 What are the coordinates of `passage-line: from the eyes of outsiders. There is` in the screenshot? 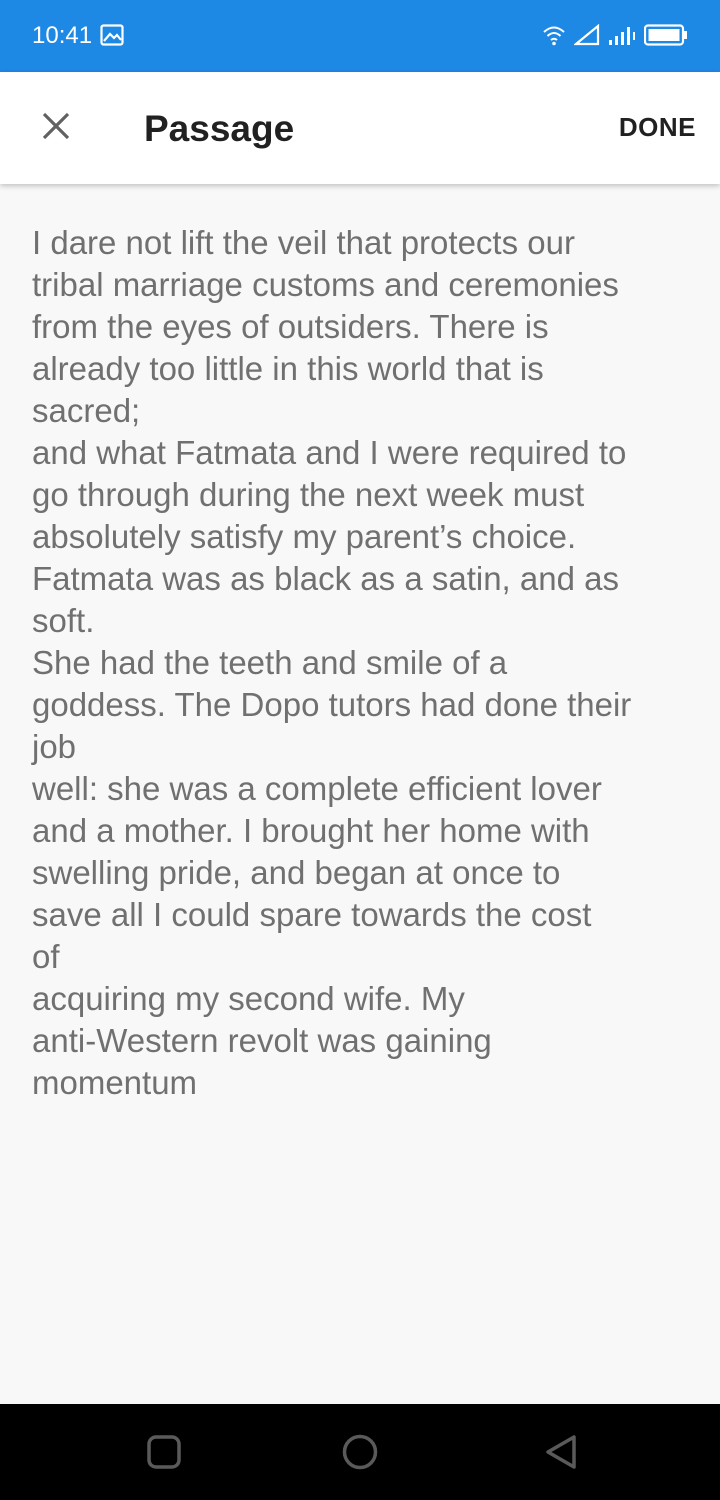 It's located at (290, 326).